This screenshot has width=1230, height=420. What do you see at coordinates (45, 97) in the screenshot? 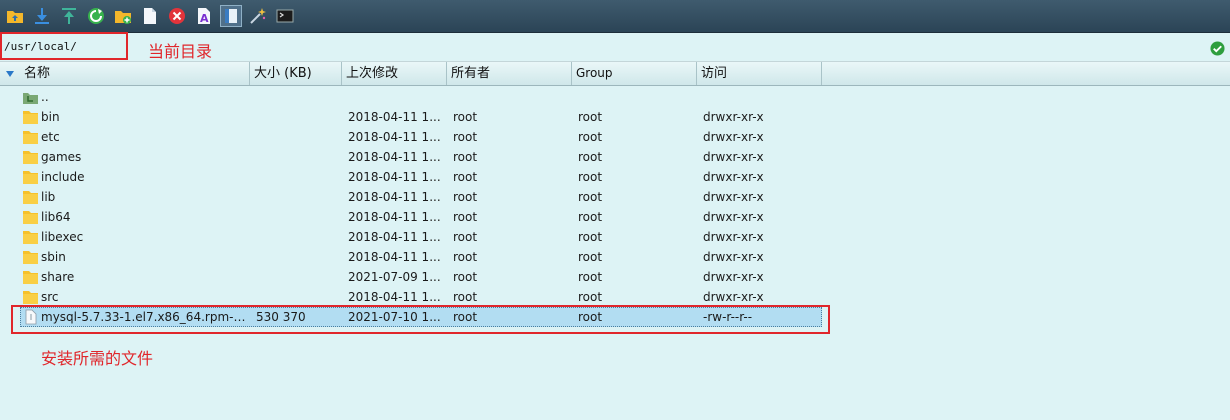
I see `file-name: ..` at bounding box center [45, 97].